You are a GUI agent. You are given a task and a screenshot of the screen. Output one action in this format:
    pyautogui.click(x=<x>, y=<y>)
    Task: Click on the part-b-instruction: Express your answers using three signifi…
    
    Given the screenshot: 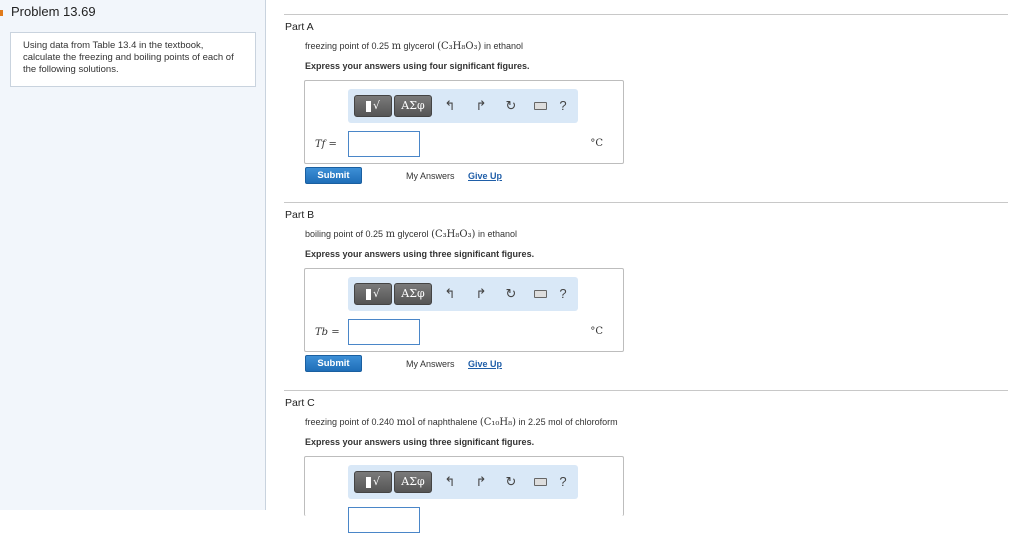 What is the action you would take?
    pyautogui.click(x=420, y=254)
    